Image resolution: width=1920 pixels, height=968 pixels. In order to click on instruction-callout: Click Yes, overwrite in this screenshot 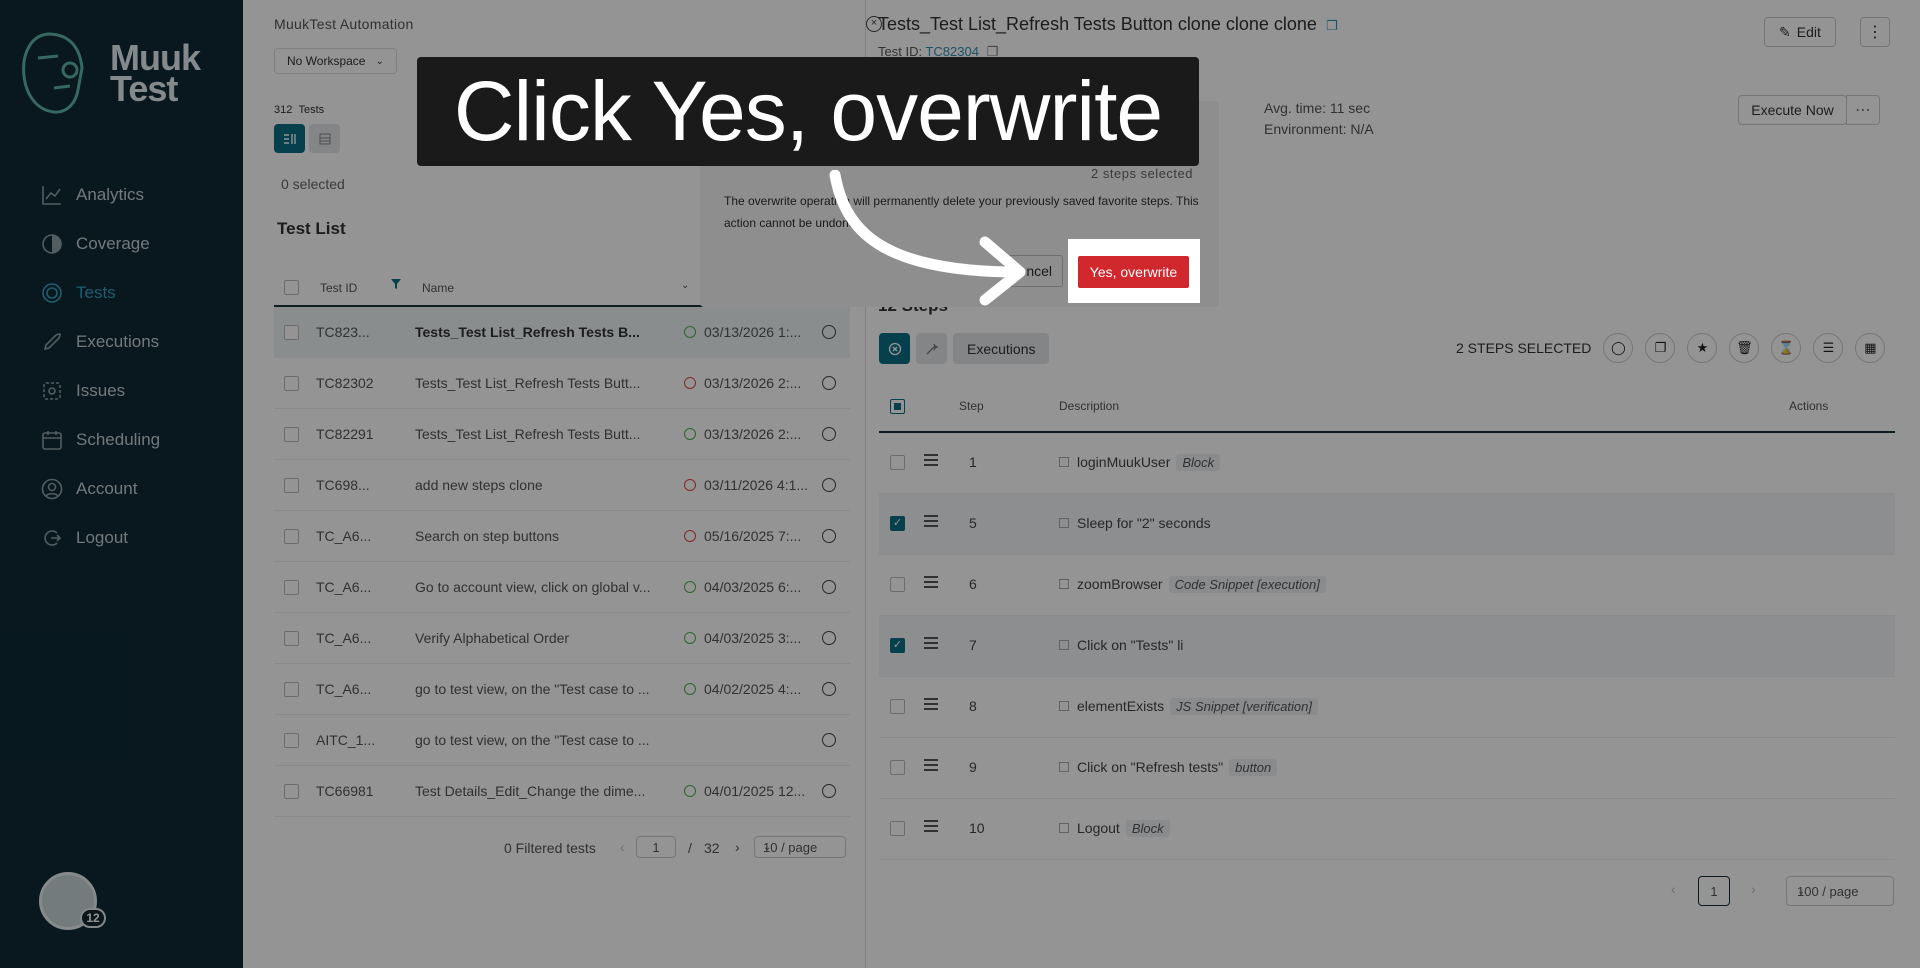, I will do `click(808, 111)`.